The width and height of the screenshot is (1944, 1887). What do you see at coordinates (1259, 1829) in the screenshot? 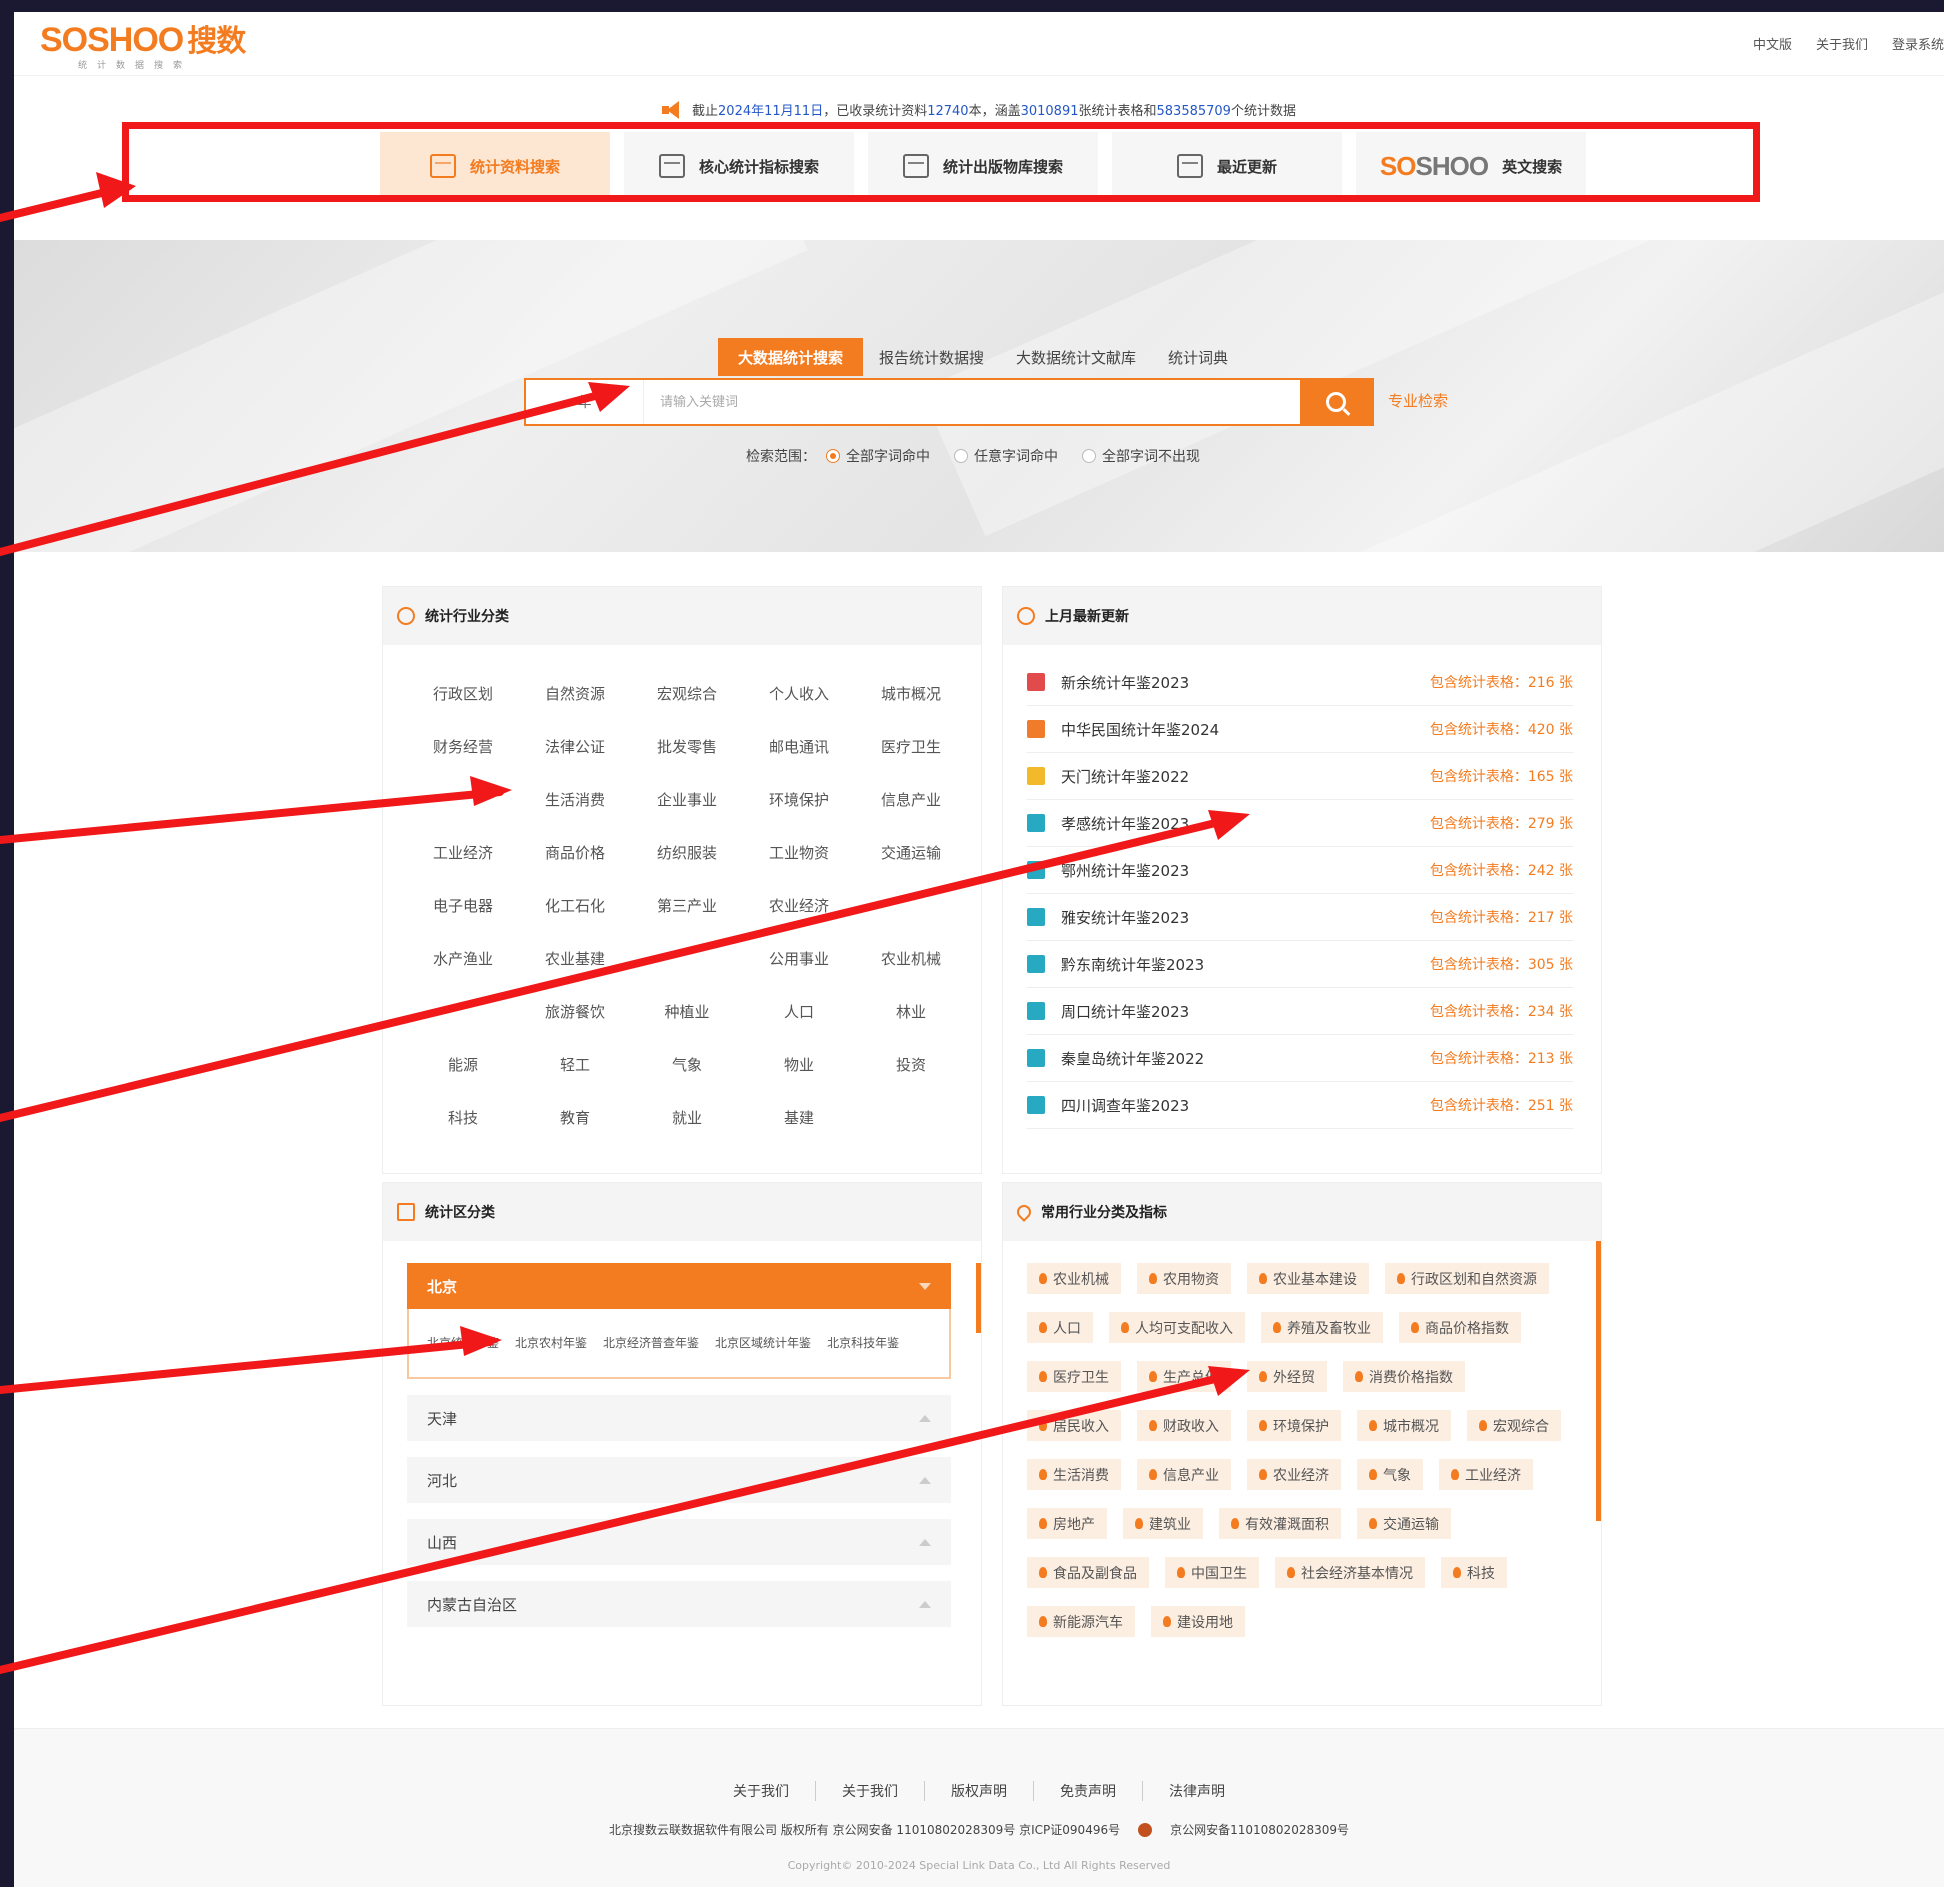
I see `police-text: 京公网安备11010802028309号` at bounding box center [1259, 1829].